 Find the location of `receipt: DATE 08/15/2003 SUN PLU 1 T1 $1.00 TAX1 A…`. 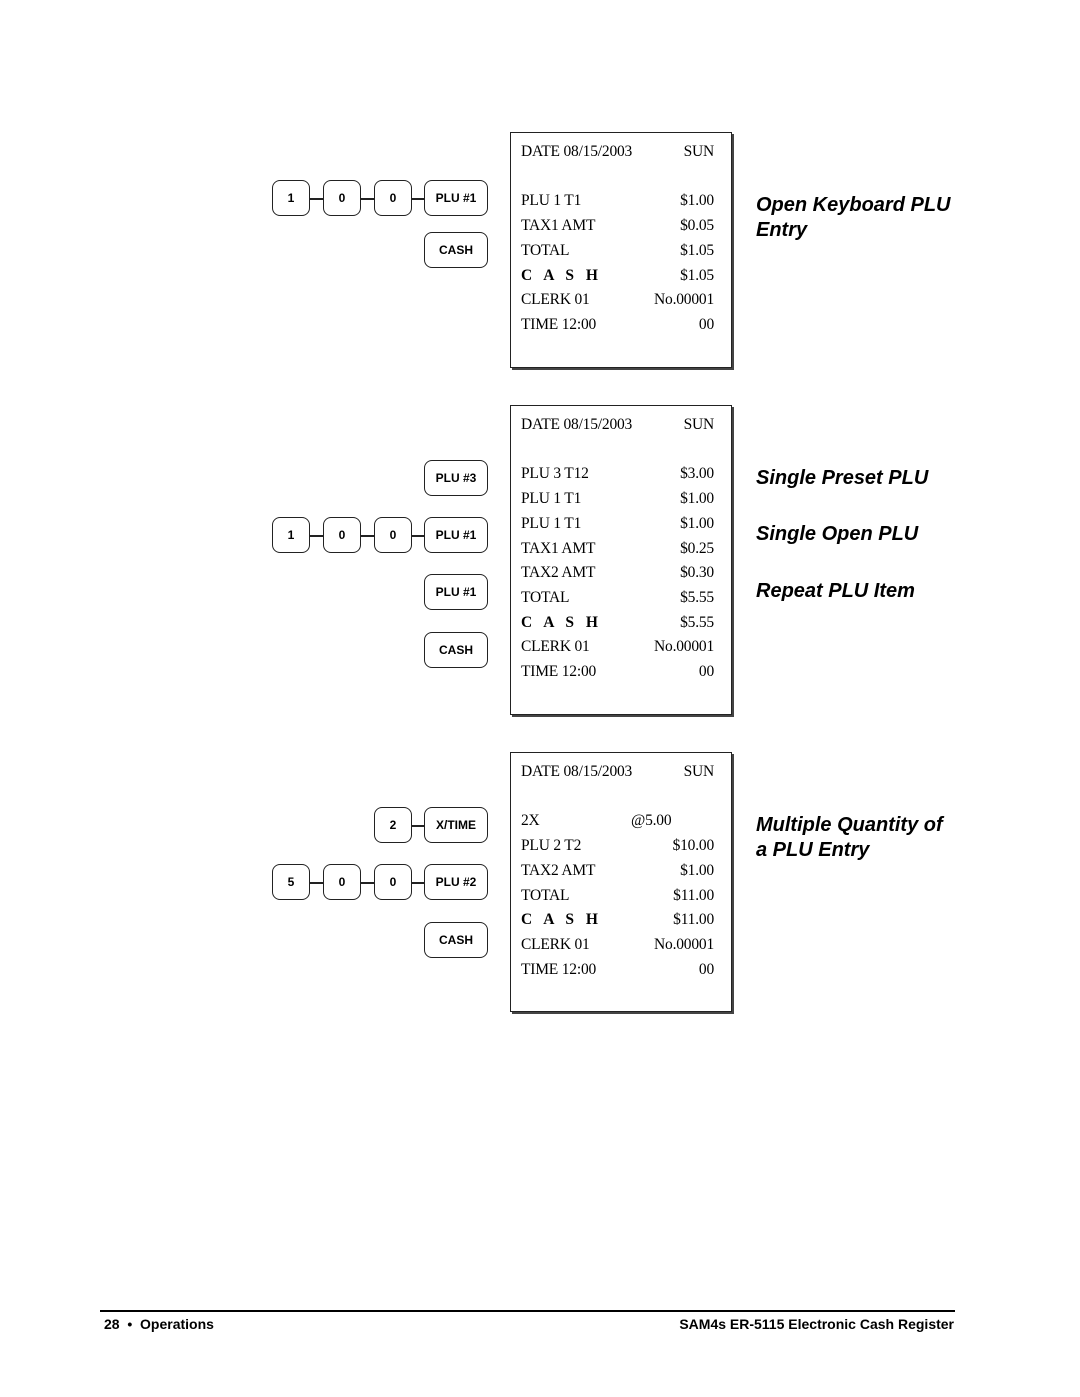

receipt: DATE 08/15/2003 SUN PLU 1 T1 $1.00 TAX1 A… is located at coordinates (621, 250).